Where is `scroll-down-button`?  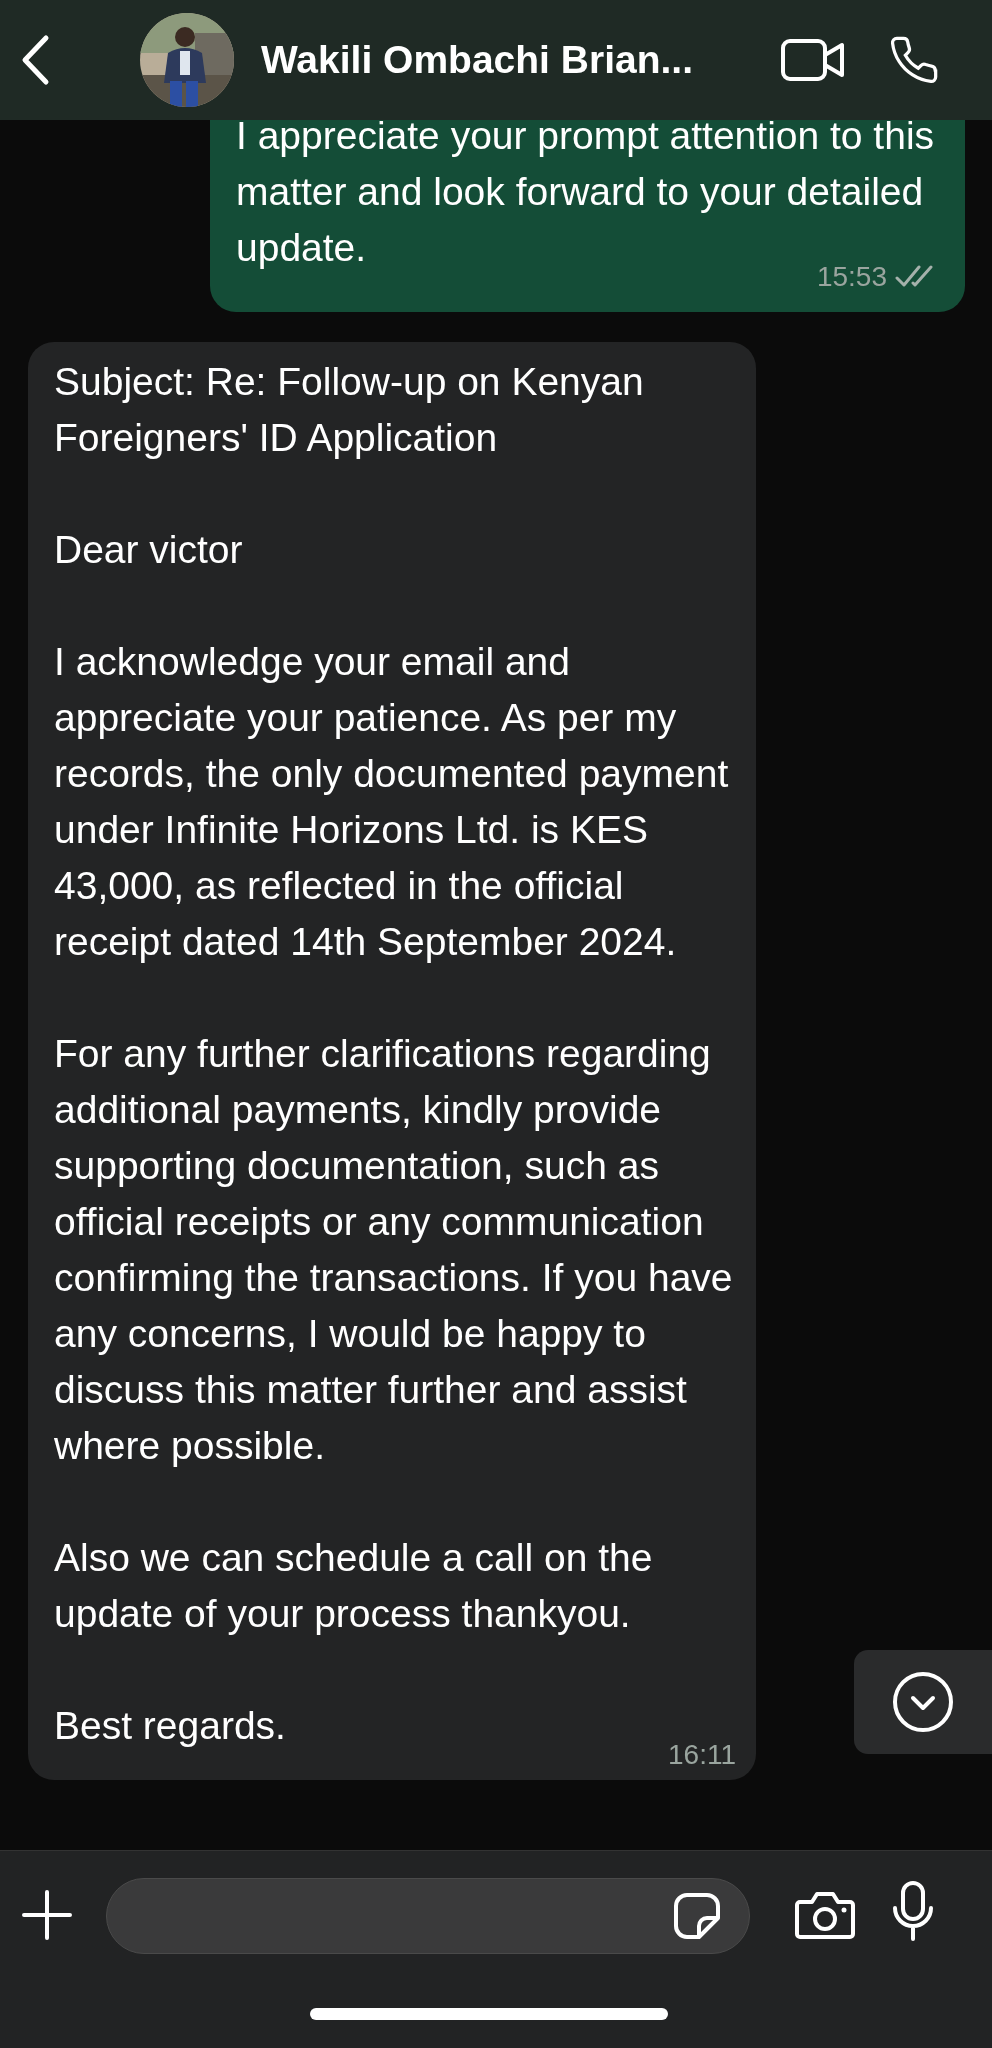
scroll-down-button is located at coordinates (923, 1702).